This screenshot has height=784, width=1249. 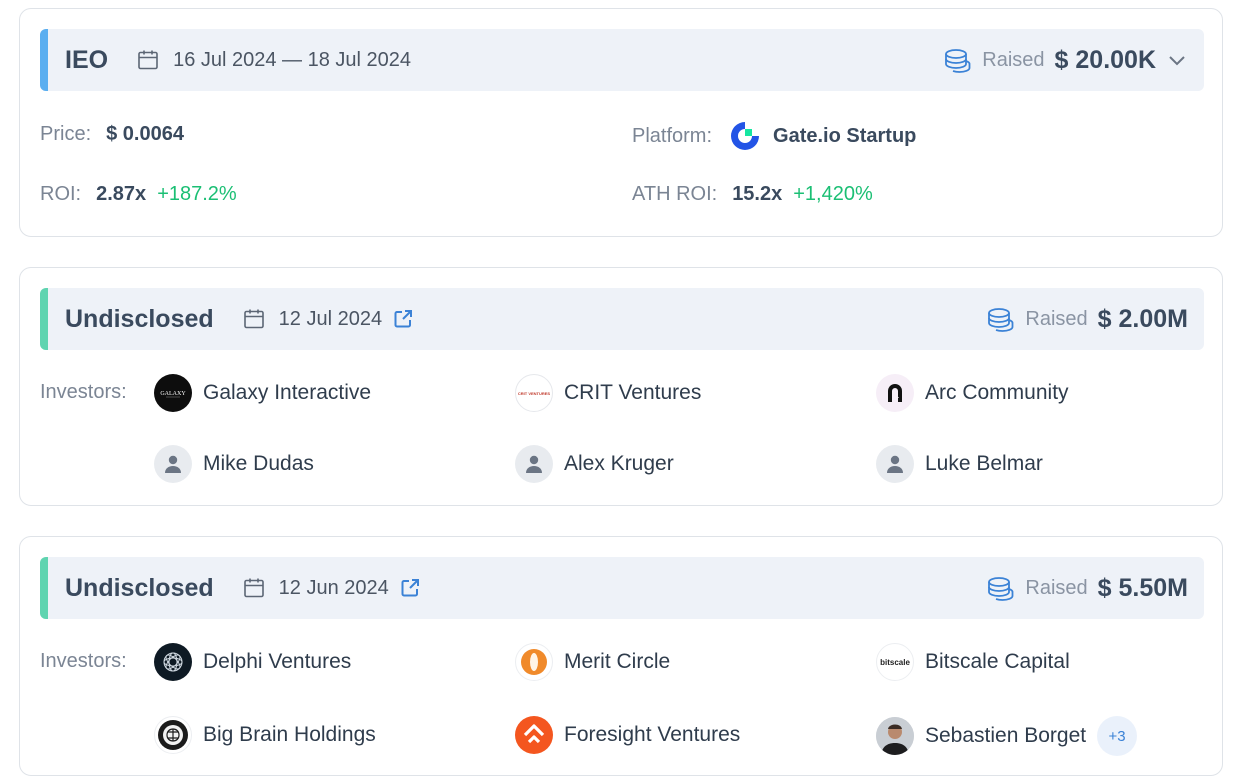 I want to click on investor-name: Luke Belmar, so click(x=984, y=463).